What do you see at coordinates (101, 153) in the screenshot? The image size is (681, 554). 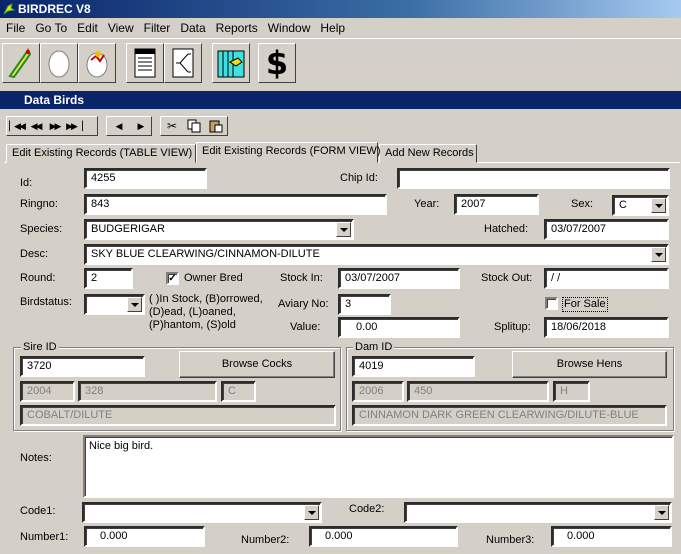 I see `tab-table-view: Edit Existing Records (TABLE VIEW)` at bounding box center [101, 153].